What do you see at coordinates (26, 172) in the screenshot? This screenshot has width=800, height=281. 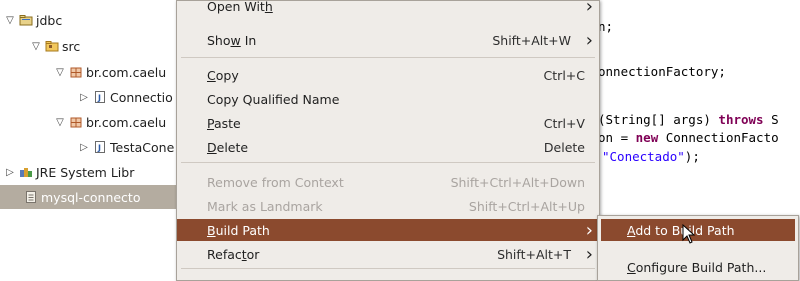 I see `library-icon` at bounding box center [26, 172].